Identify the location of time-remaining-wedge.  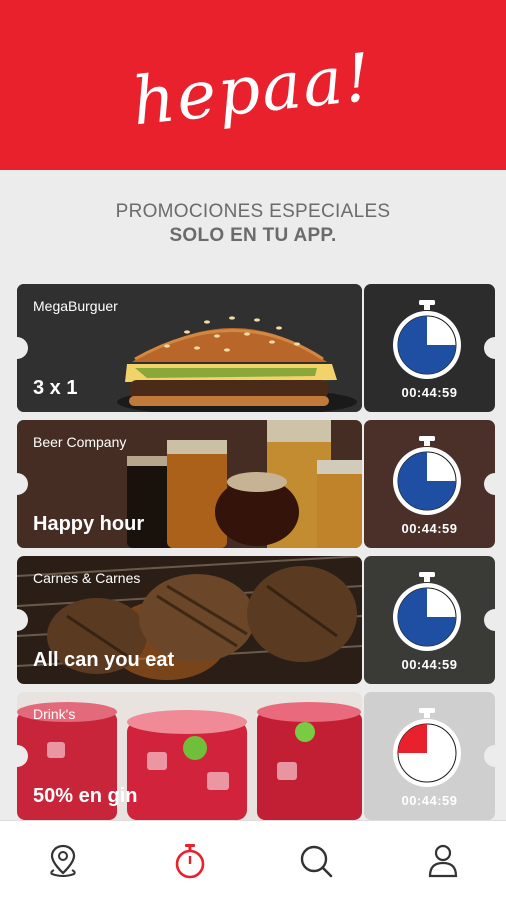
(412, 738).